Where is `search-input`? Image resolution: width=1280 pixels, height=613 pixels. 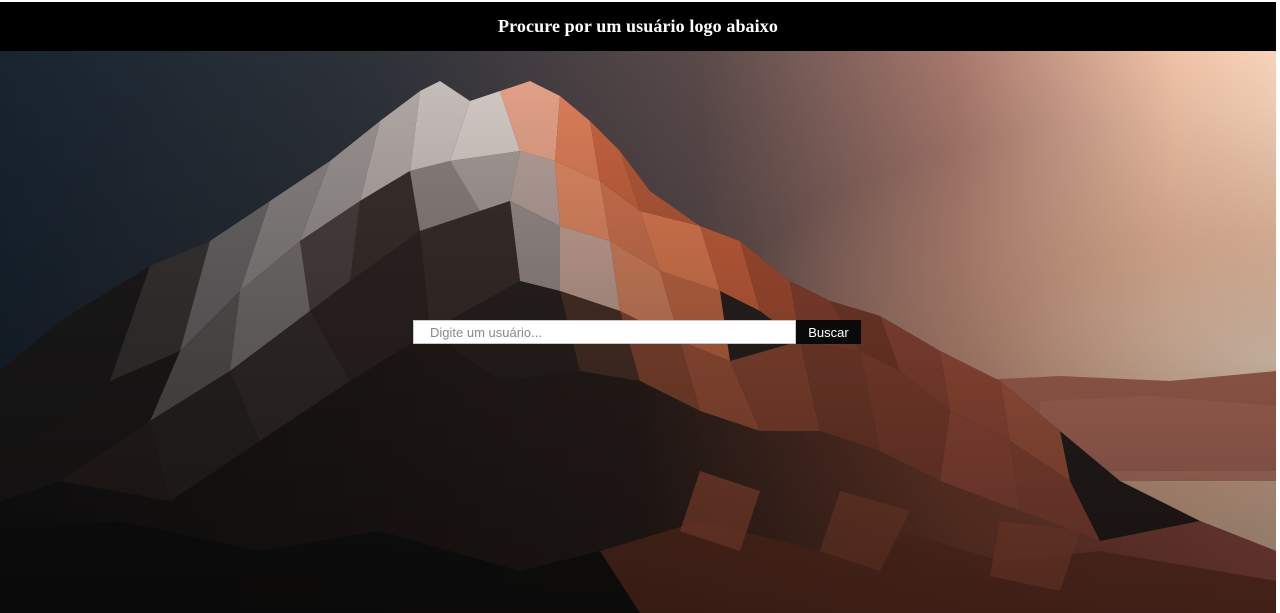
search-input is located at coordinates (604, 332).